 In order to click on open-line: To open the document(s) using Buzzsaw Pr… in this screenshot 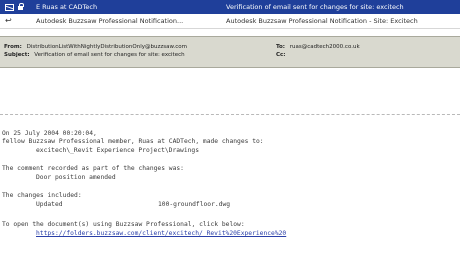, I will do `click(123, 224)`.